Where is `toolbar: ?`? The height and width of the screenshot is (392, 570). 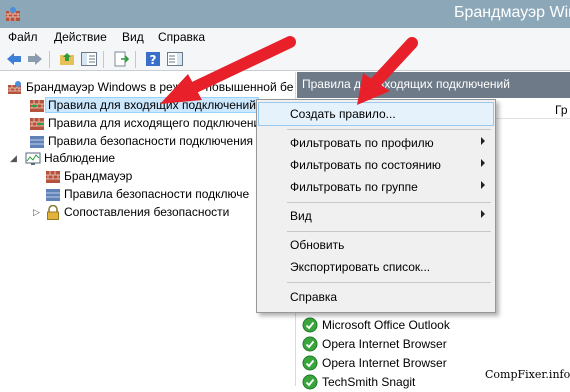 toolbar: ? is located at coordinates (285, 59).